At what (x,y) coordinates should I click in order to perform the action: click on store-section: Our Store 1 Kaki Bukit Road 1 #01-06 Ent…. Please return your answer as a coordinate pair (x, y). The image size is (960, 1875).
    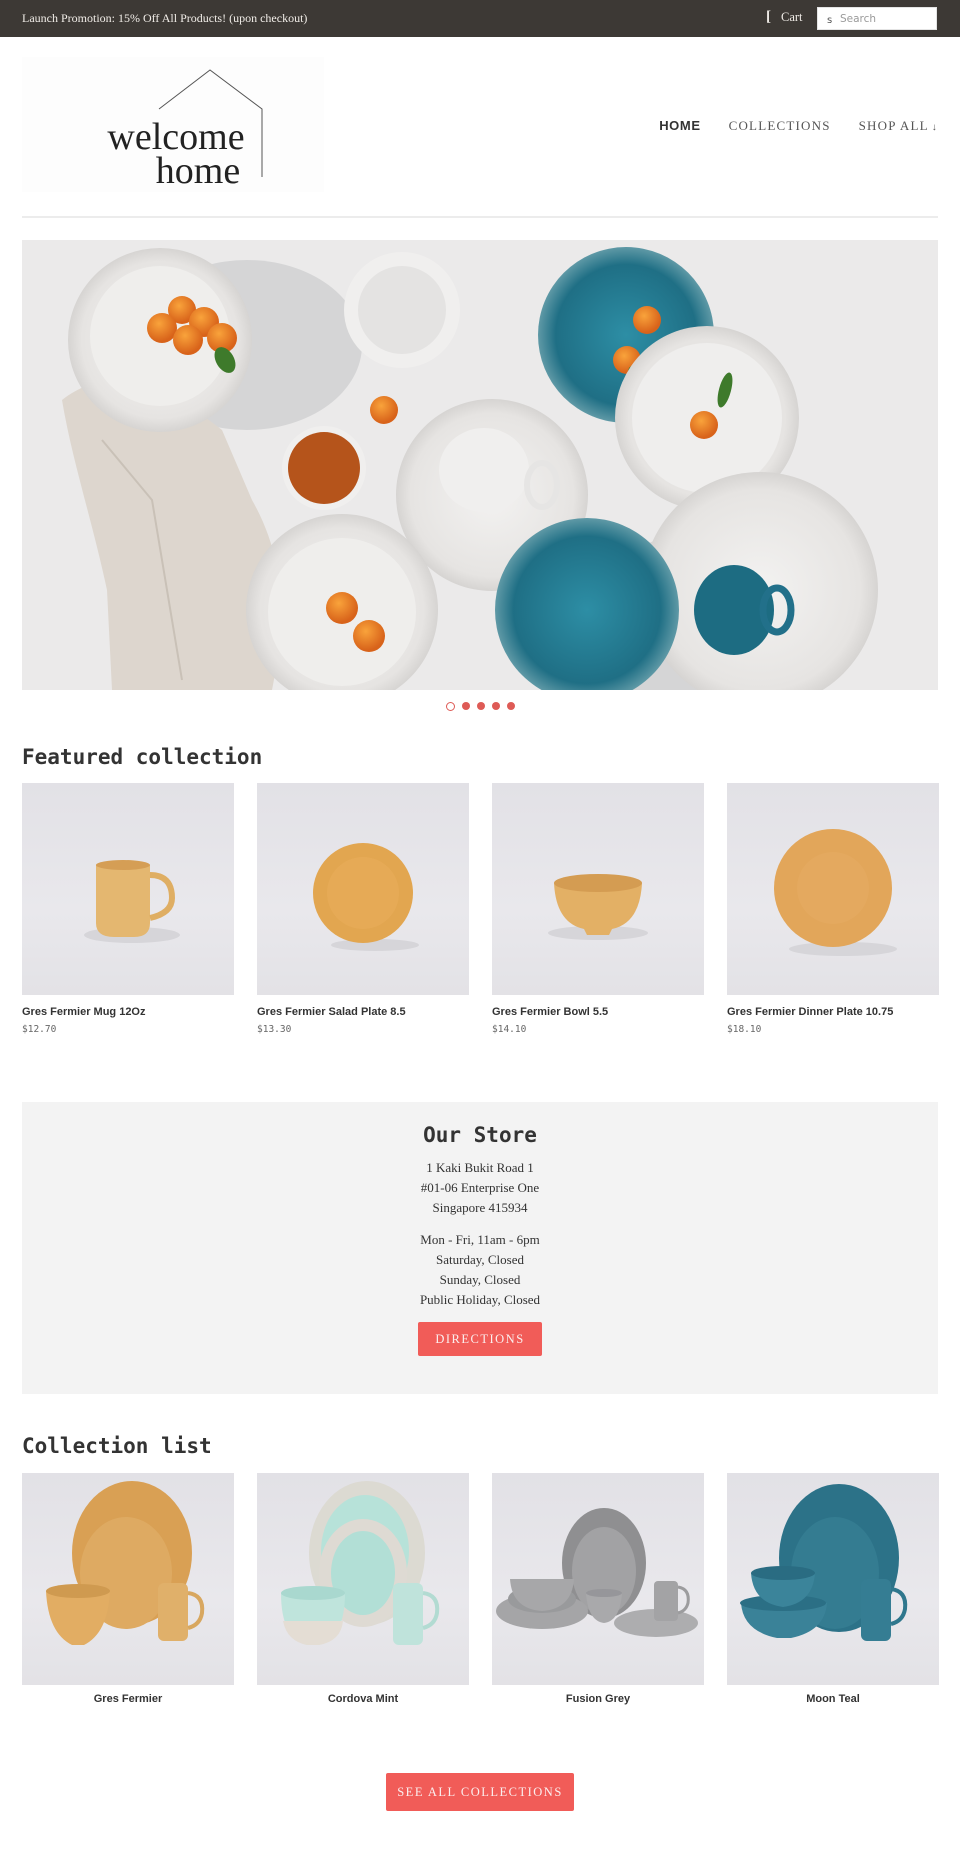
    Looking at the image, I should click on (480, 1248).